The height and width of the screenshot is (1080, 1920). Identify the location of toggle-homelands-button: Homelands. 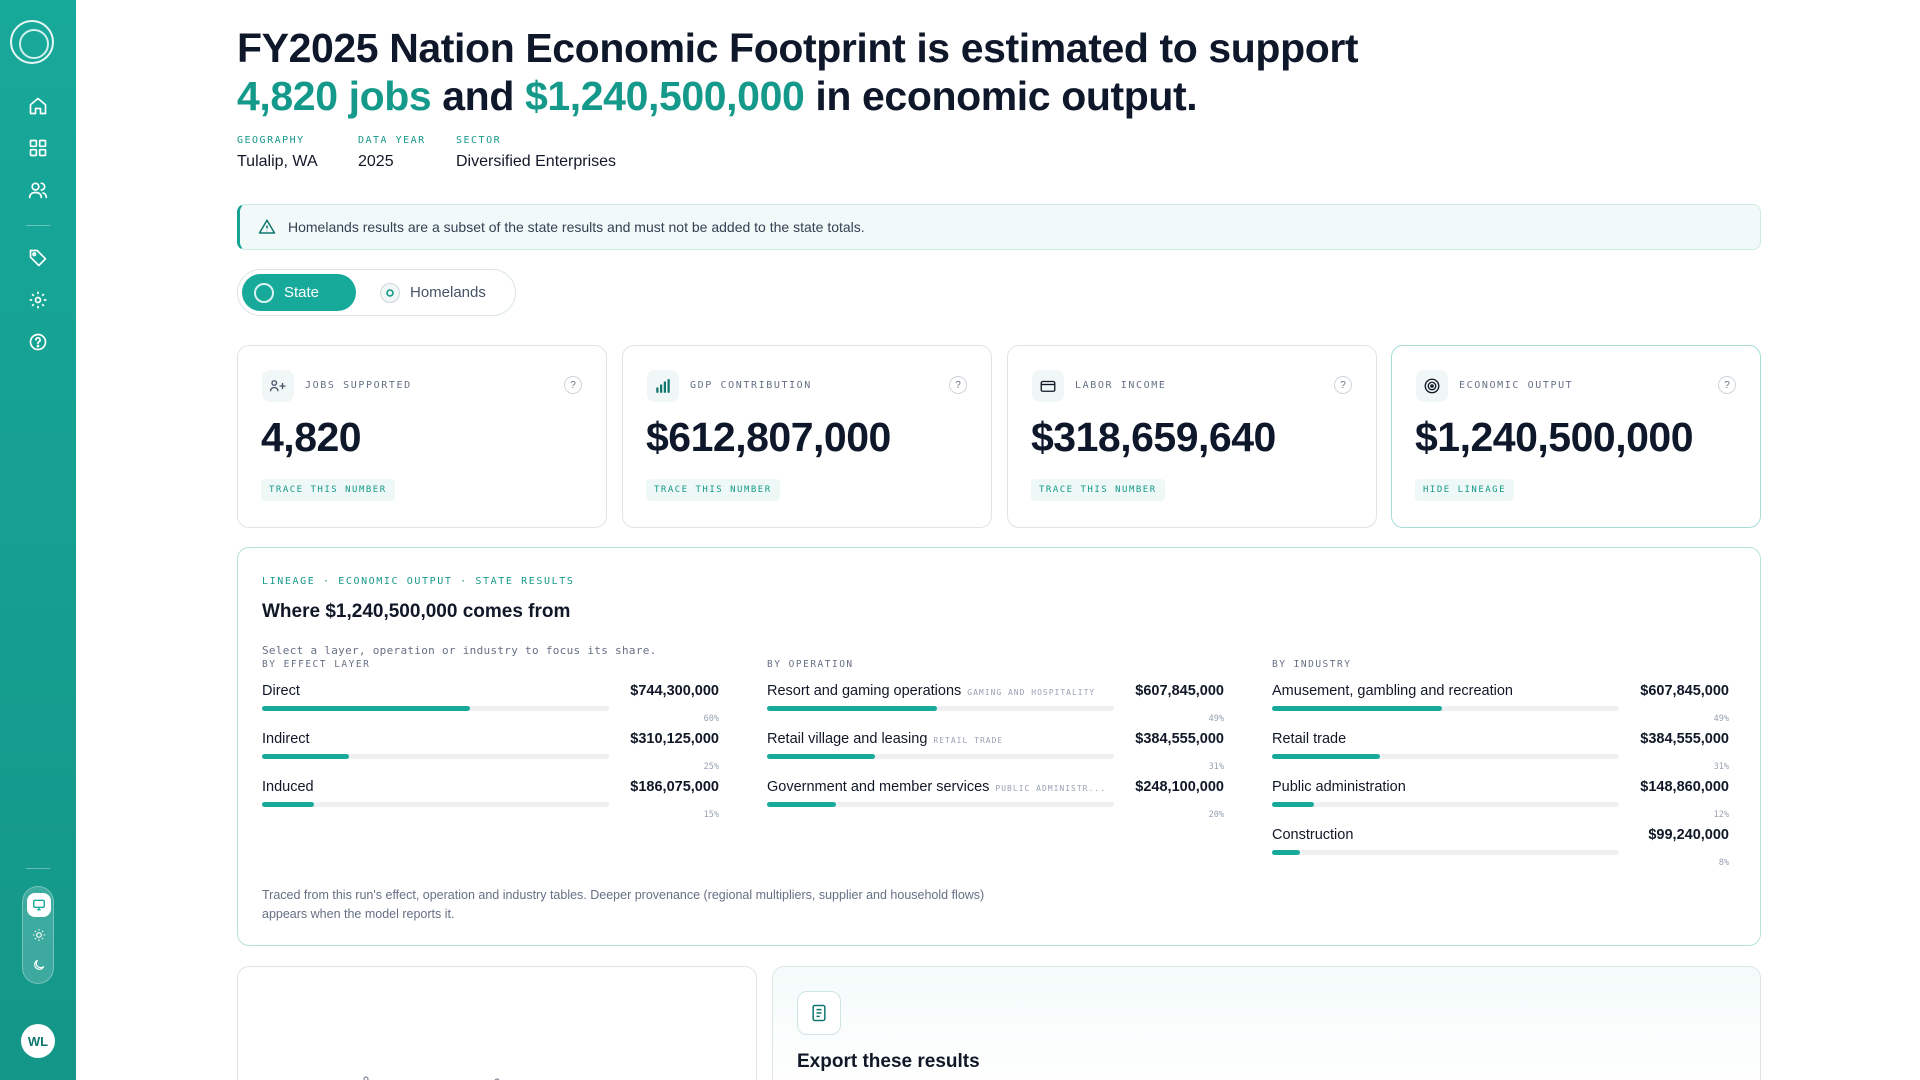
(435, 292).